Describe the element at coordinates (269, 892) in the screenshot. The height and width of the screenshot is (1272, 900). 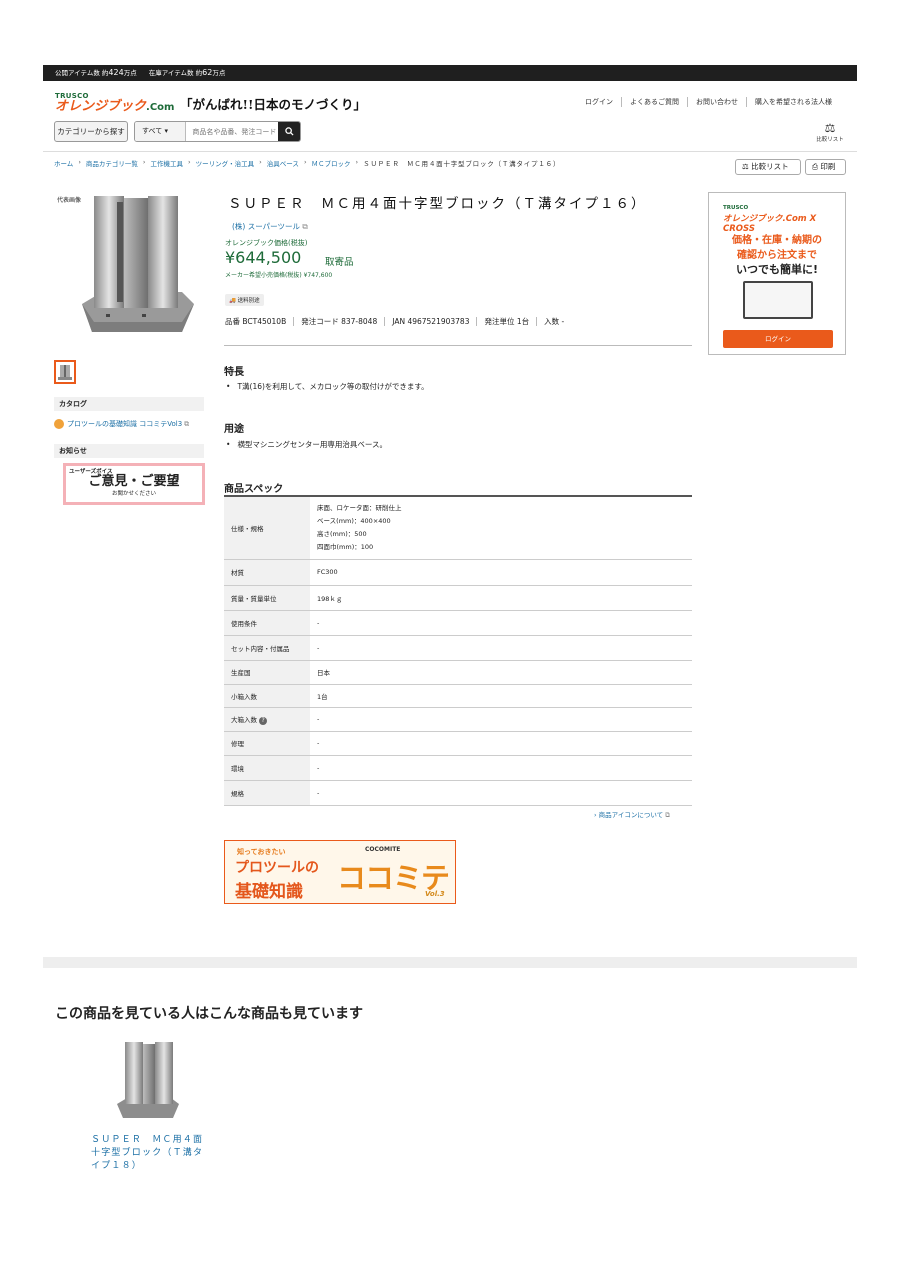
I see `banner-line2: 基礎知識` at that location.